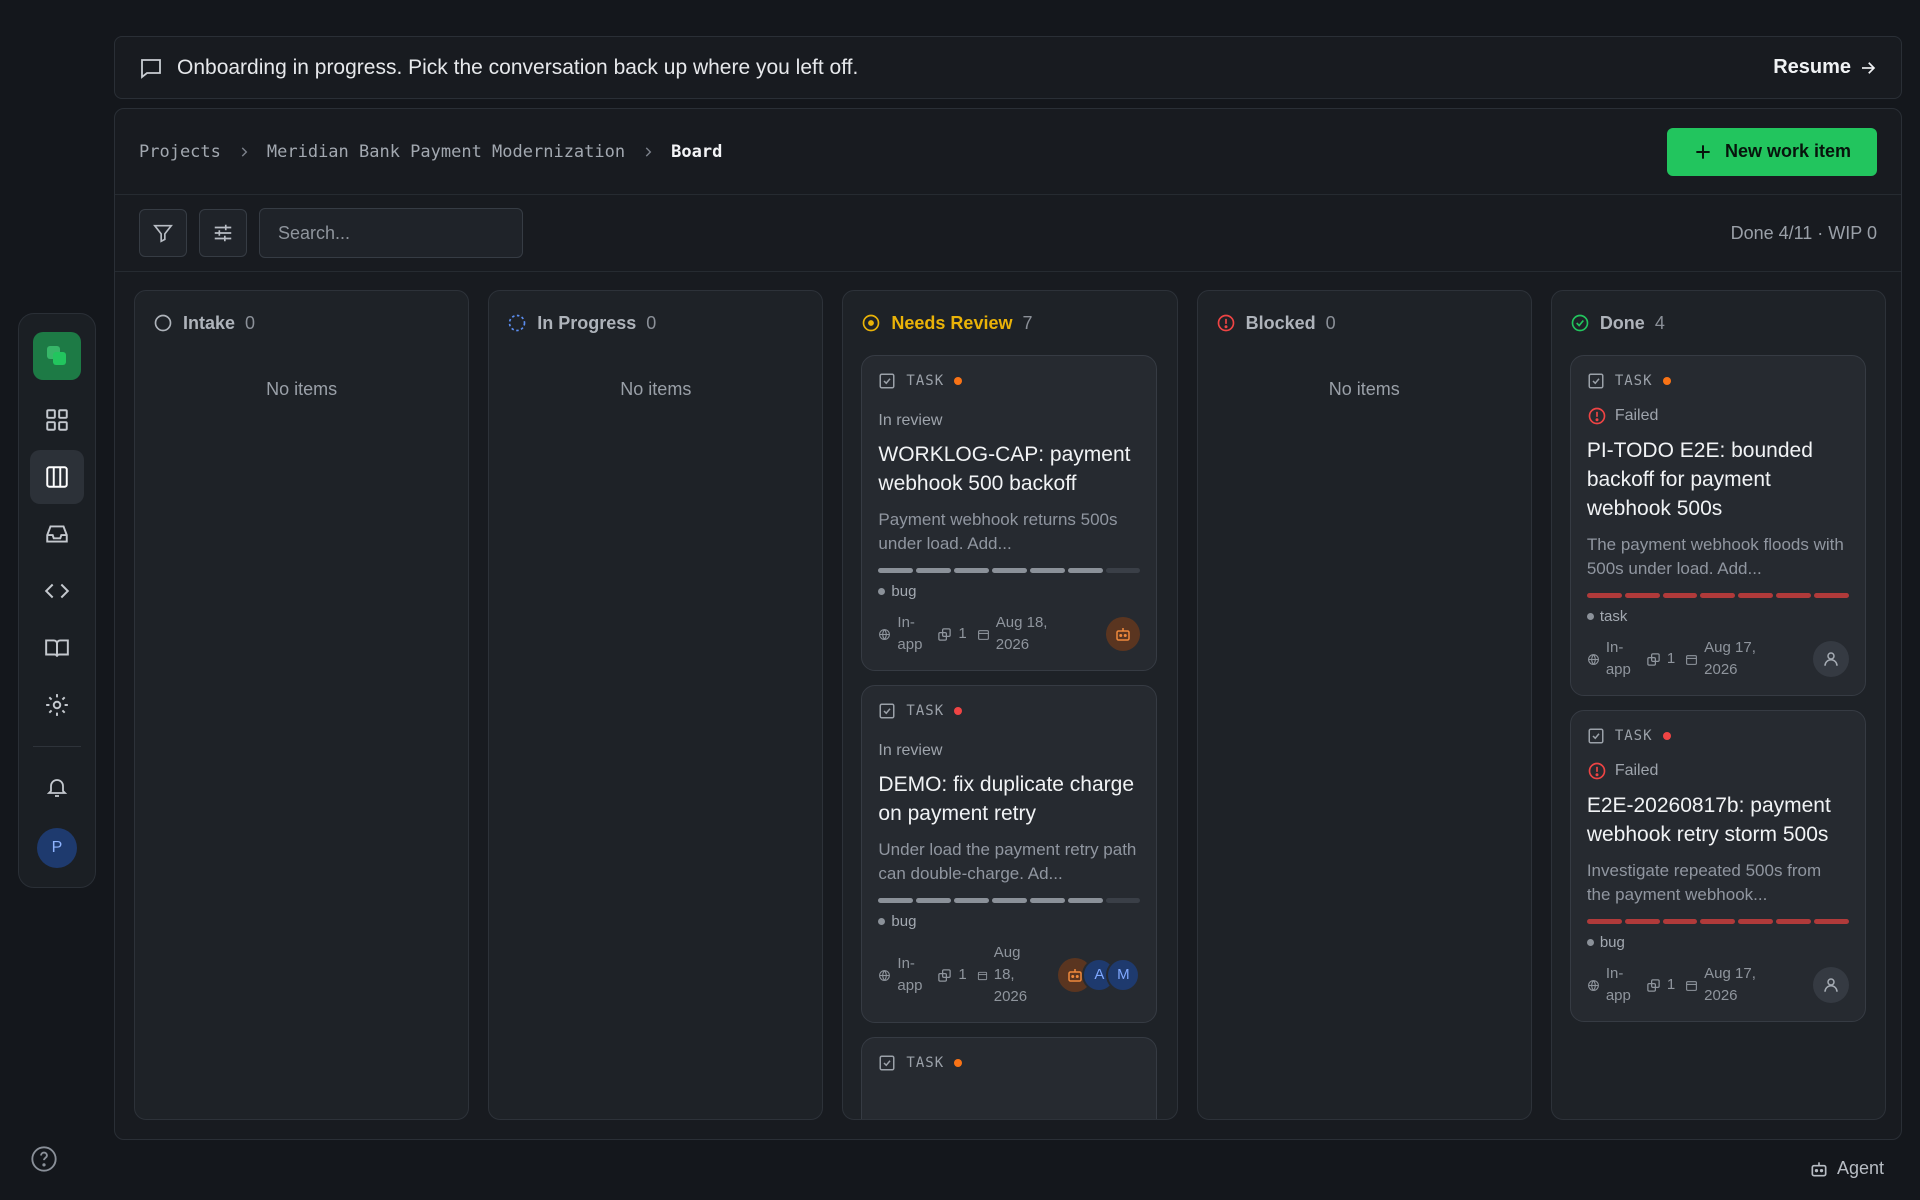  Describe the element at coordinates (302, 705) in the screenshot. I see `column-intake: Intake 0 No items` at that location.